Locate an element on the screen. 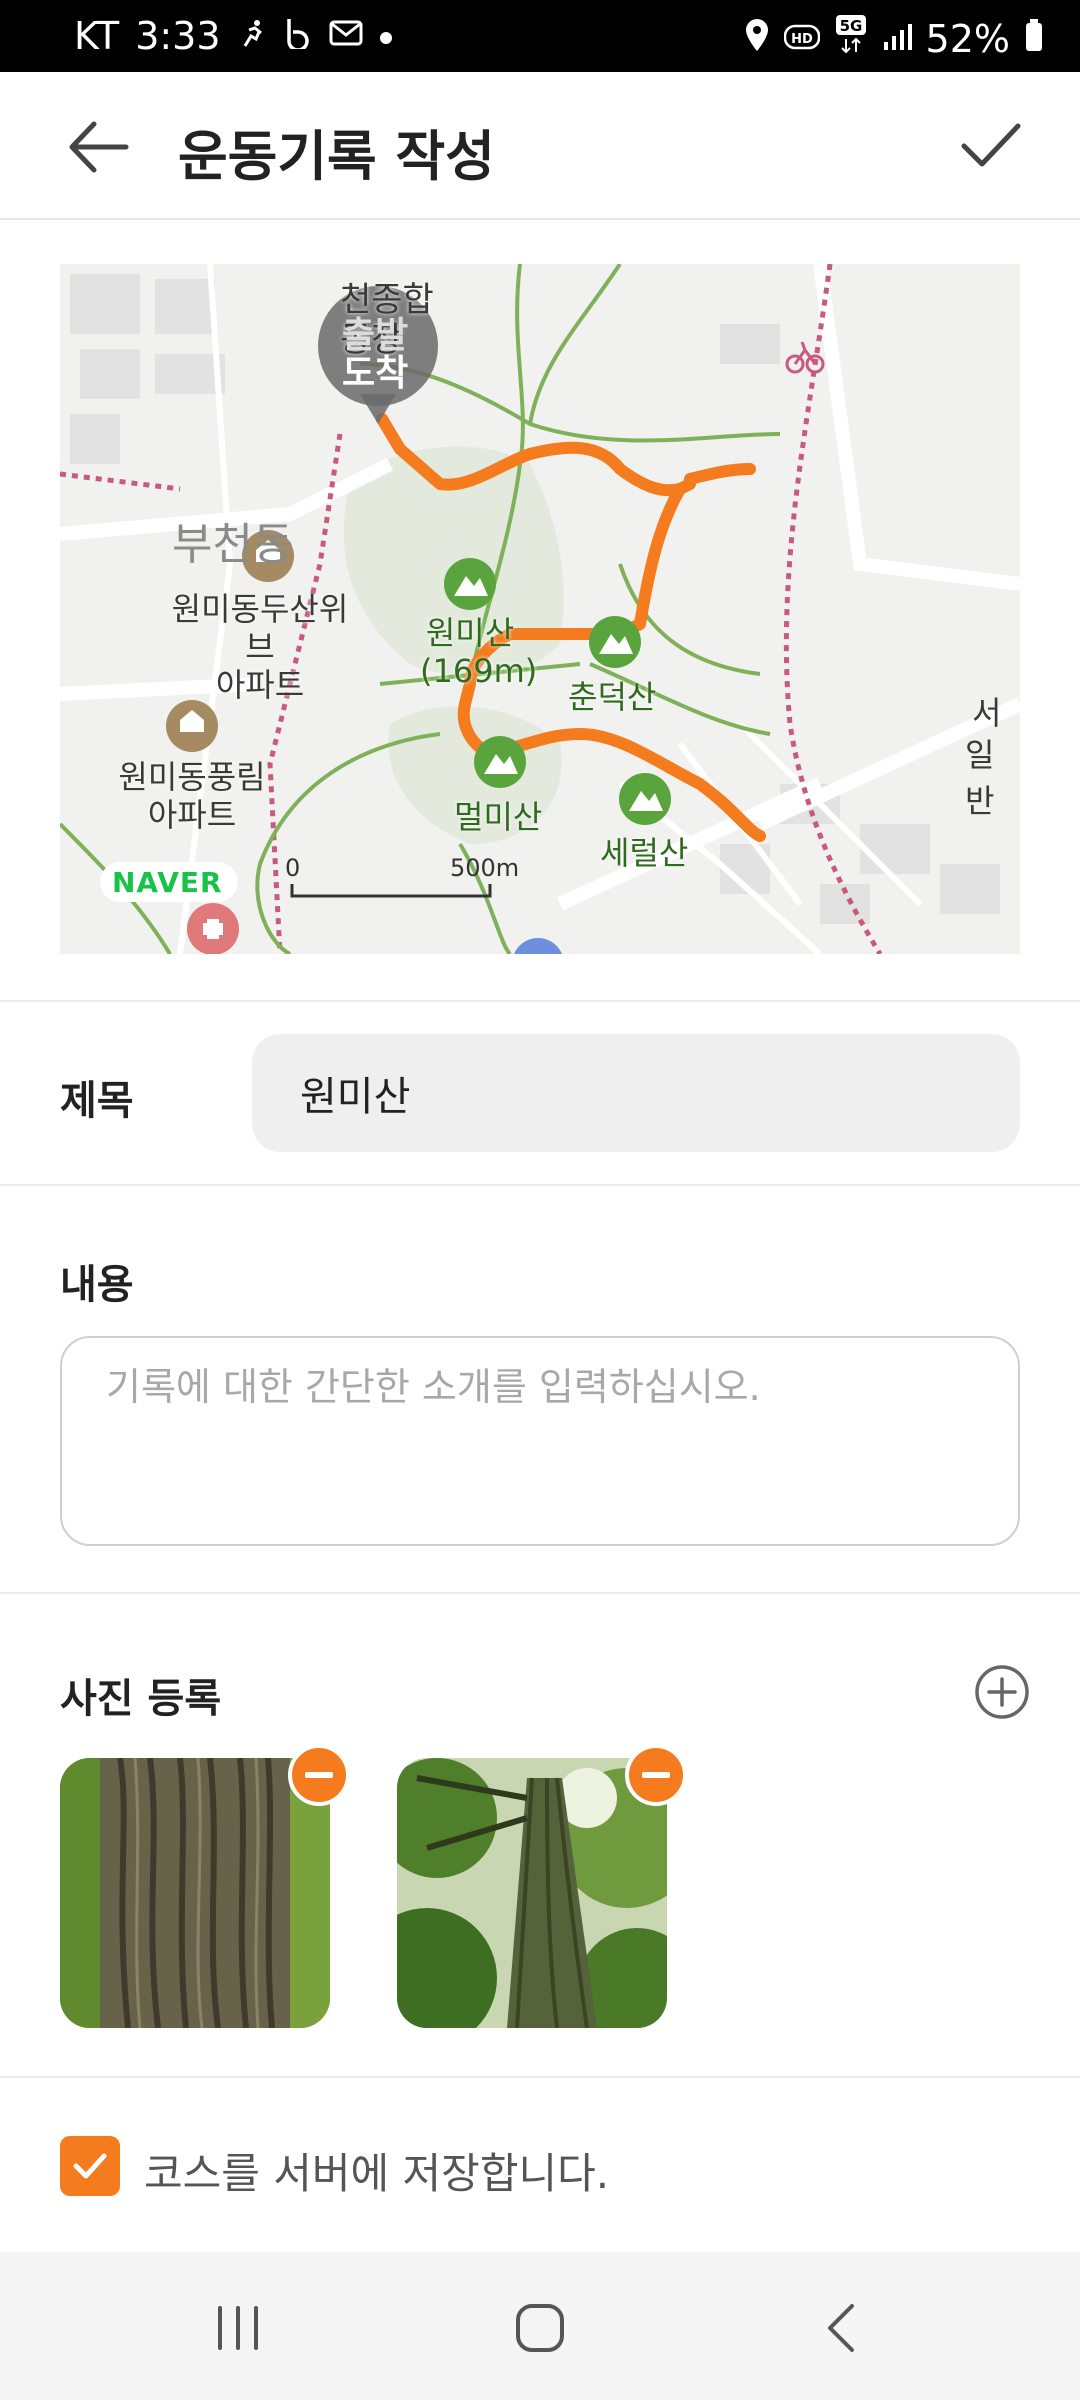 This screenshot has width=1080, height=2400. map-label-apt1-line1: 원미동두산위브 is located at coordinates (260, 628).